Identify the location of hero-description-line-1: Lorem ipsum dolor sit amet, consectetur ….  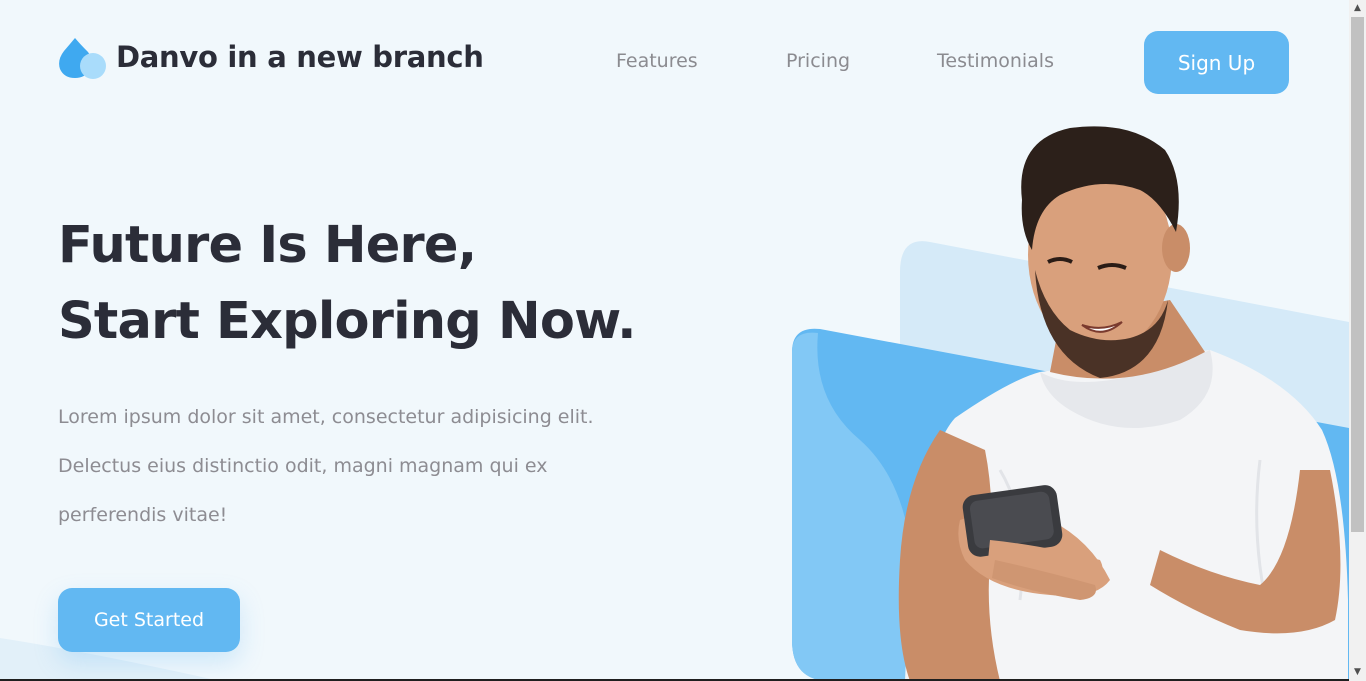
(326, 417).